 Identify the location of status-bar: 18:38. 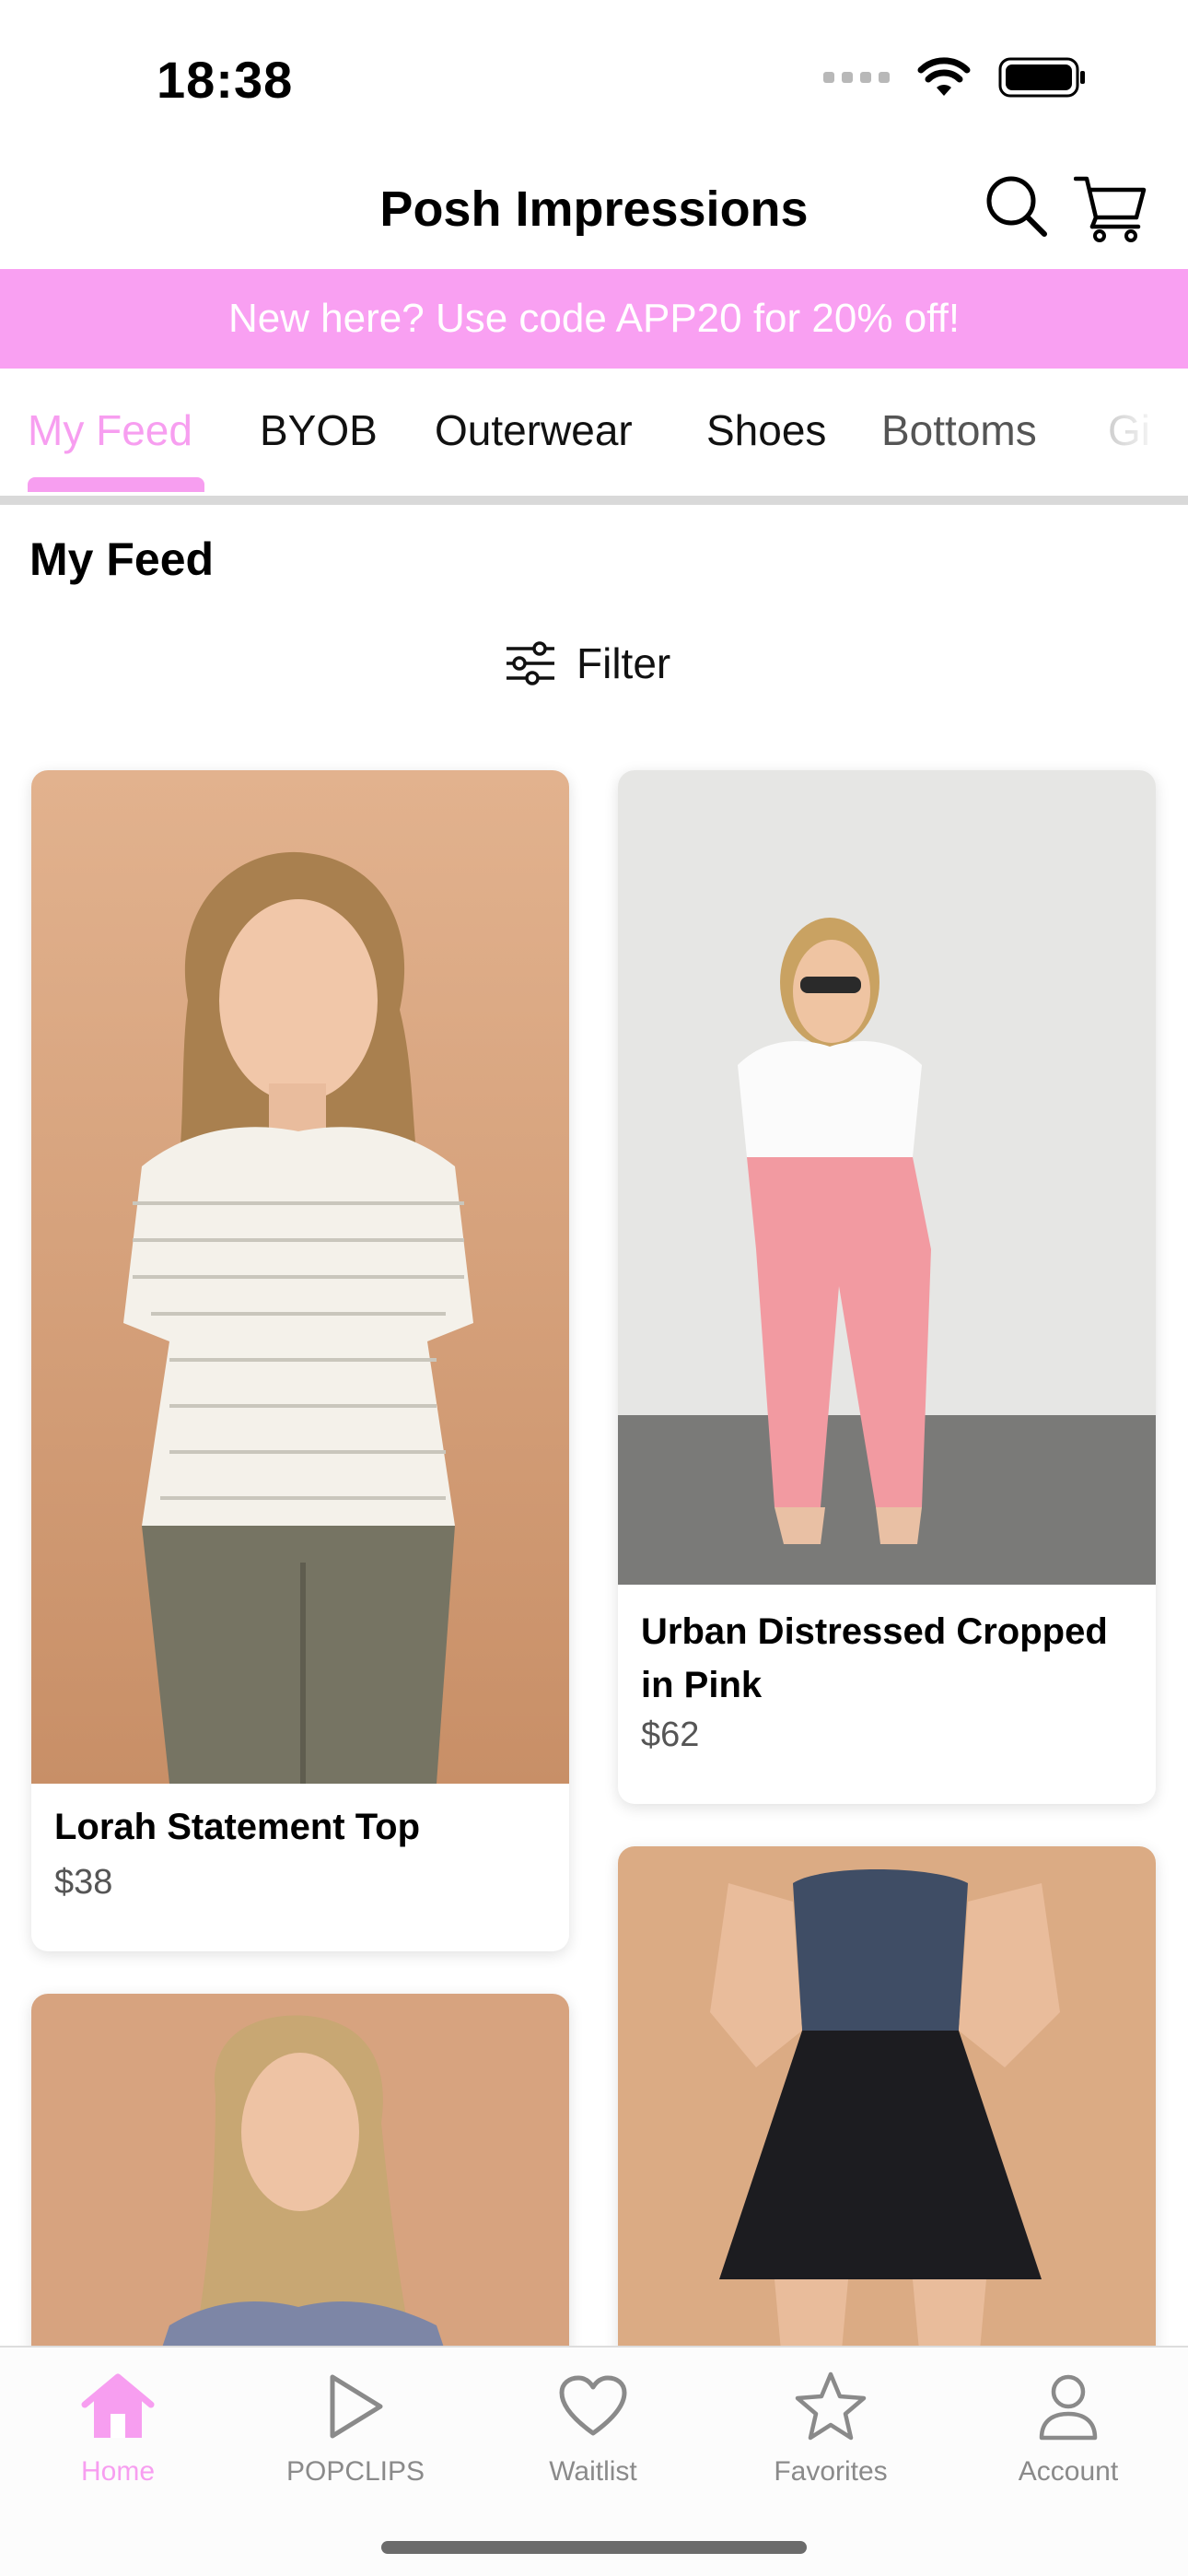
(594, 73).